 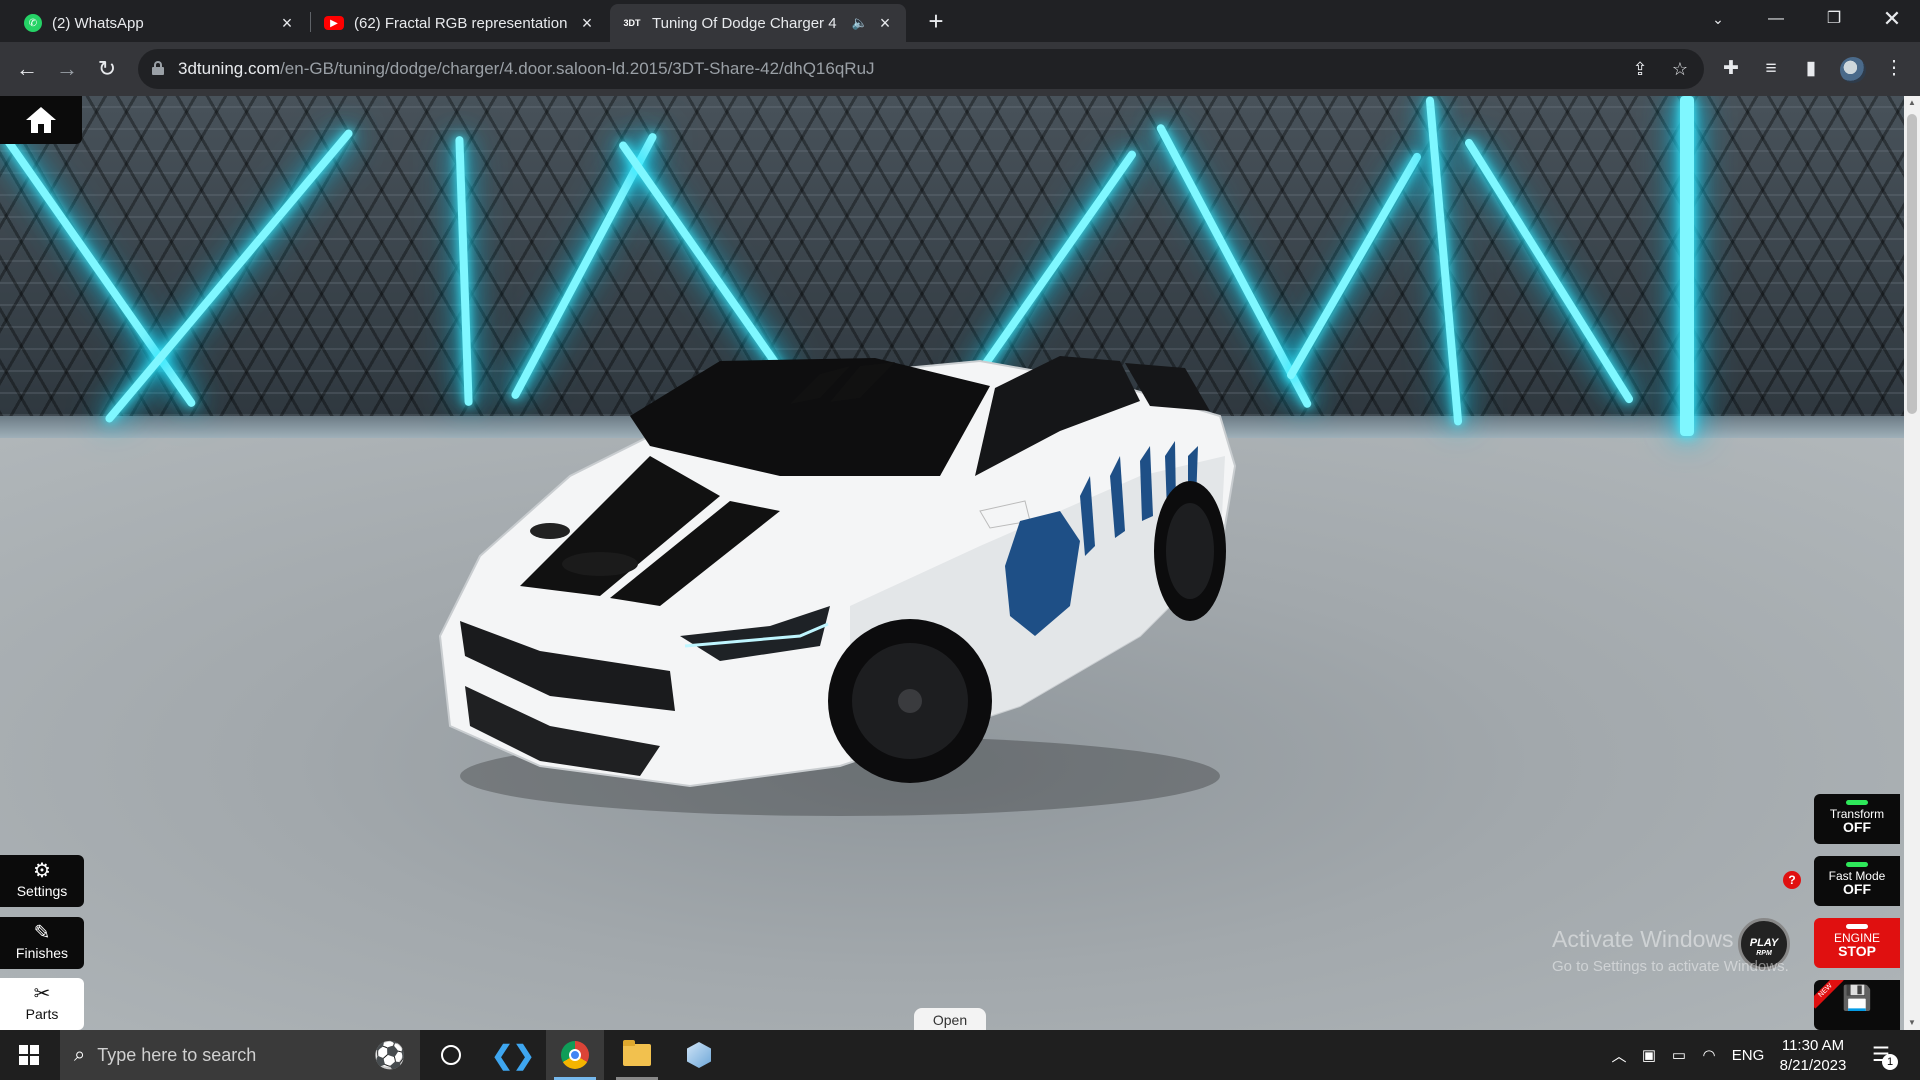 I want to click on chrome-menu-icon: ⋮, so click(x=1894, y=69).